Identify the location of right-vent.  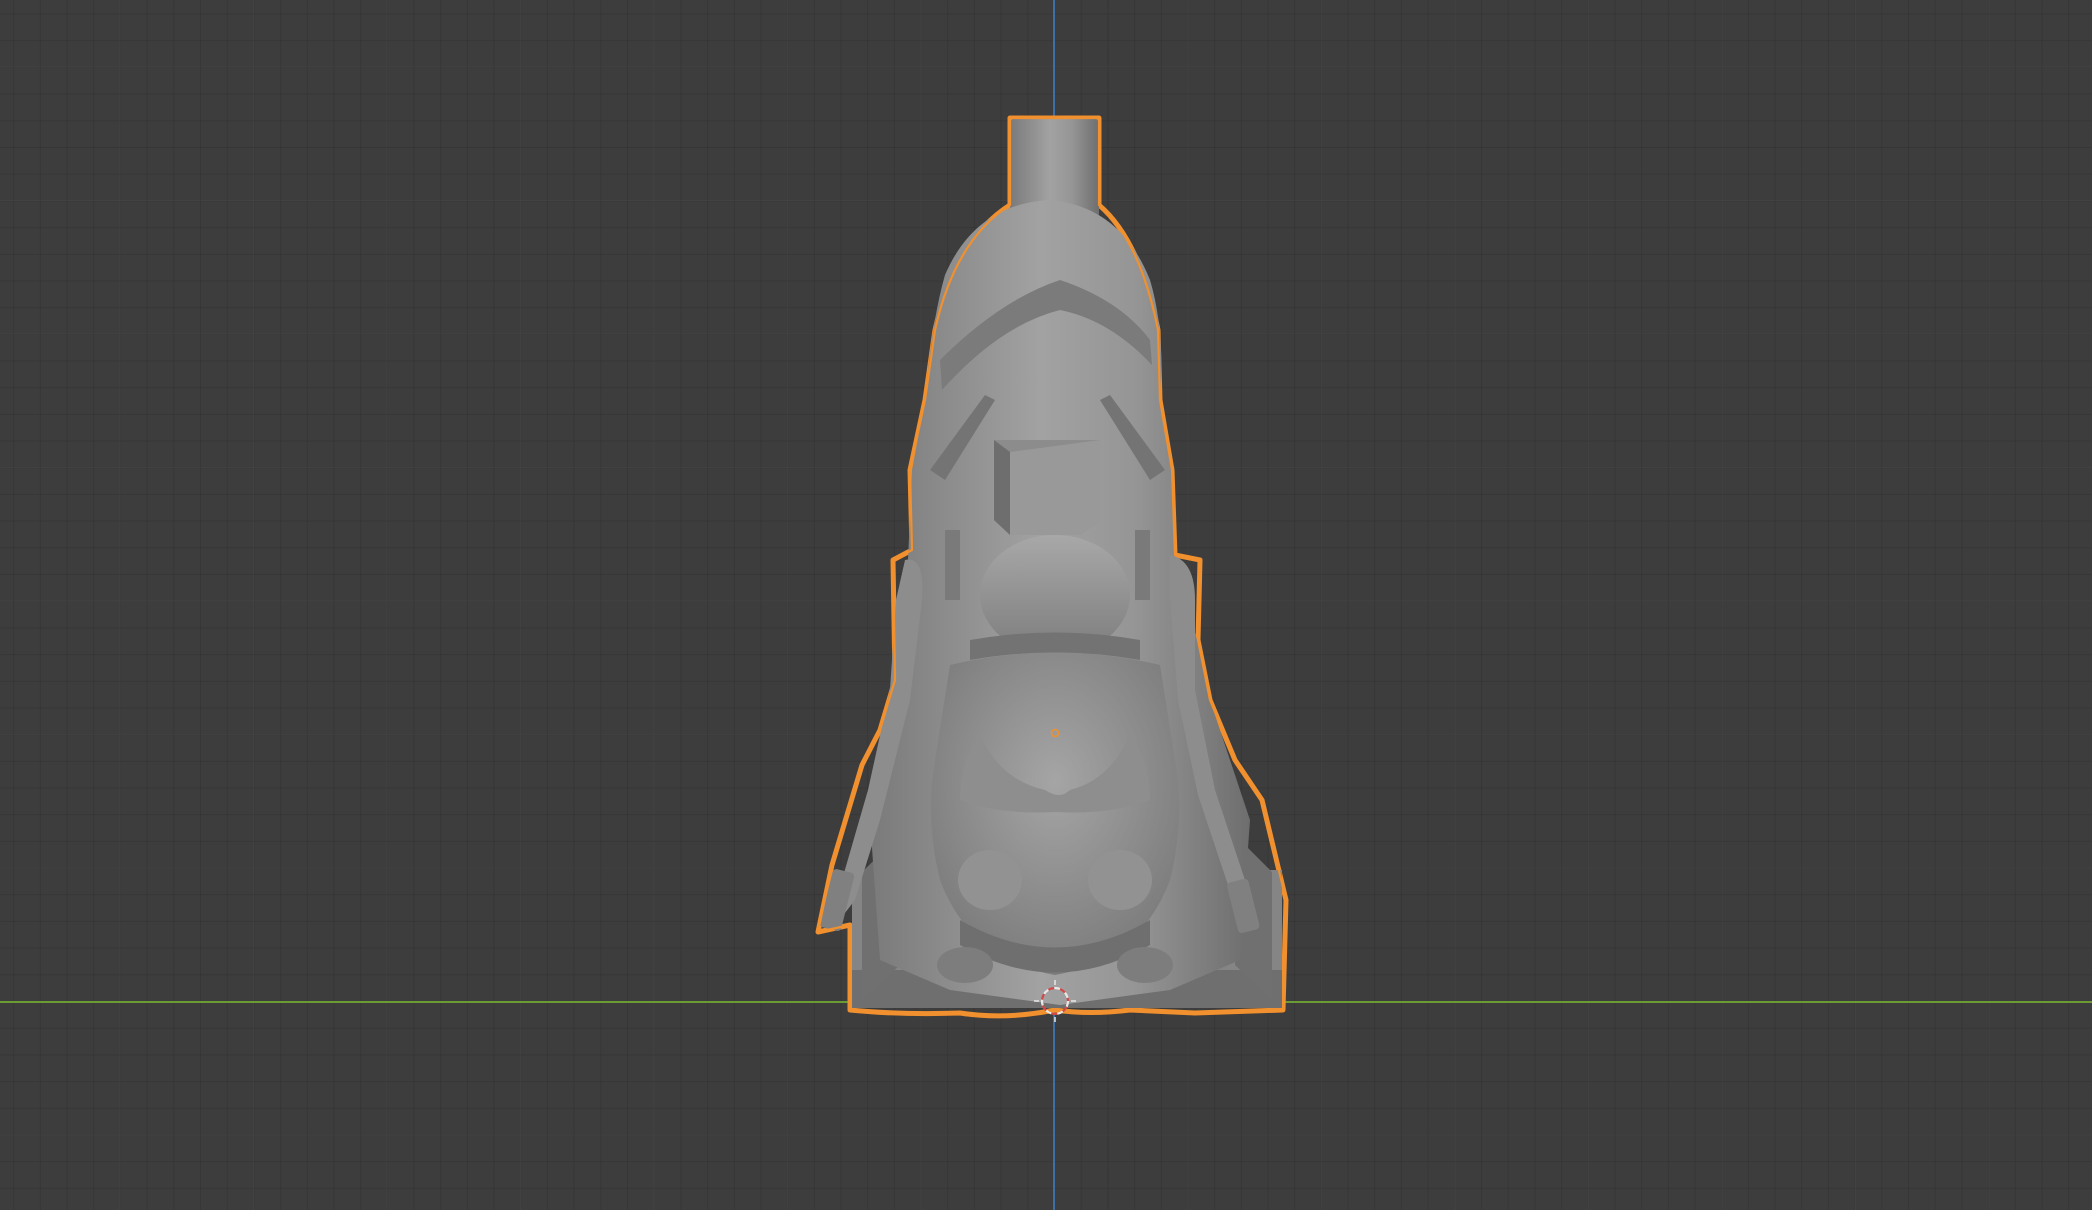
(1142, 565).